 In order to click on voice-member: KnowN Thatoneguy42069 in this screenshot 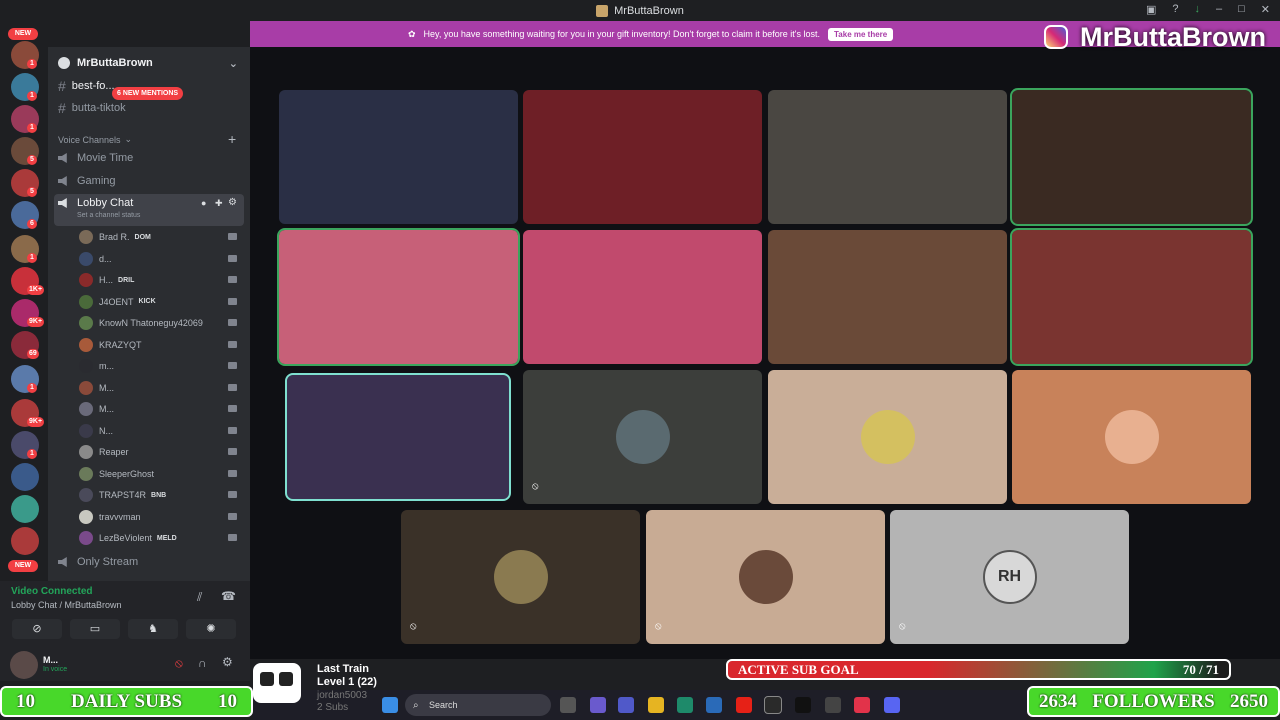, I will do `click(160, 323)`.